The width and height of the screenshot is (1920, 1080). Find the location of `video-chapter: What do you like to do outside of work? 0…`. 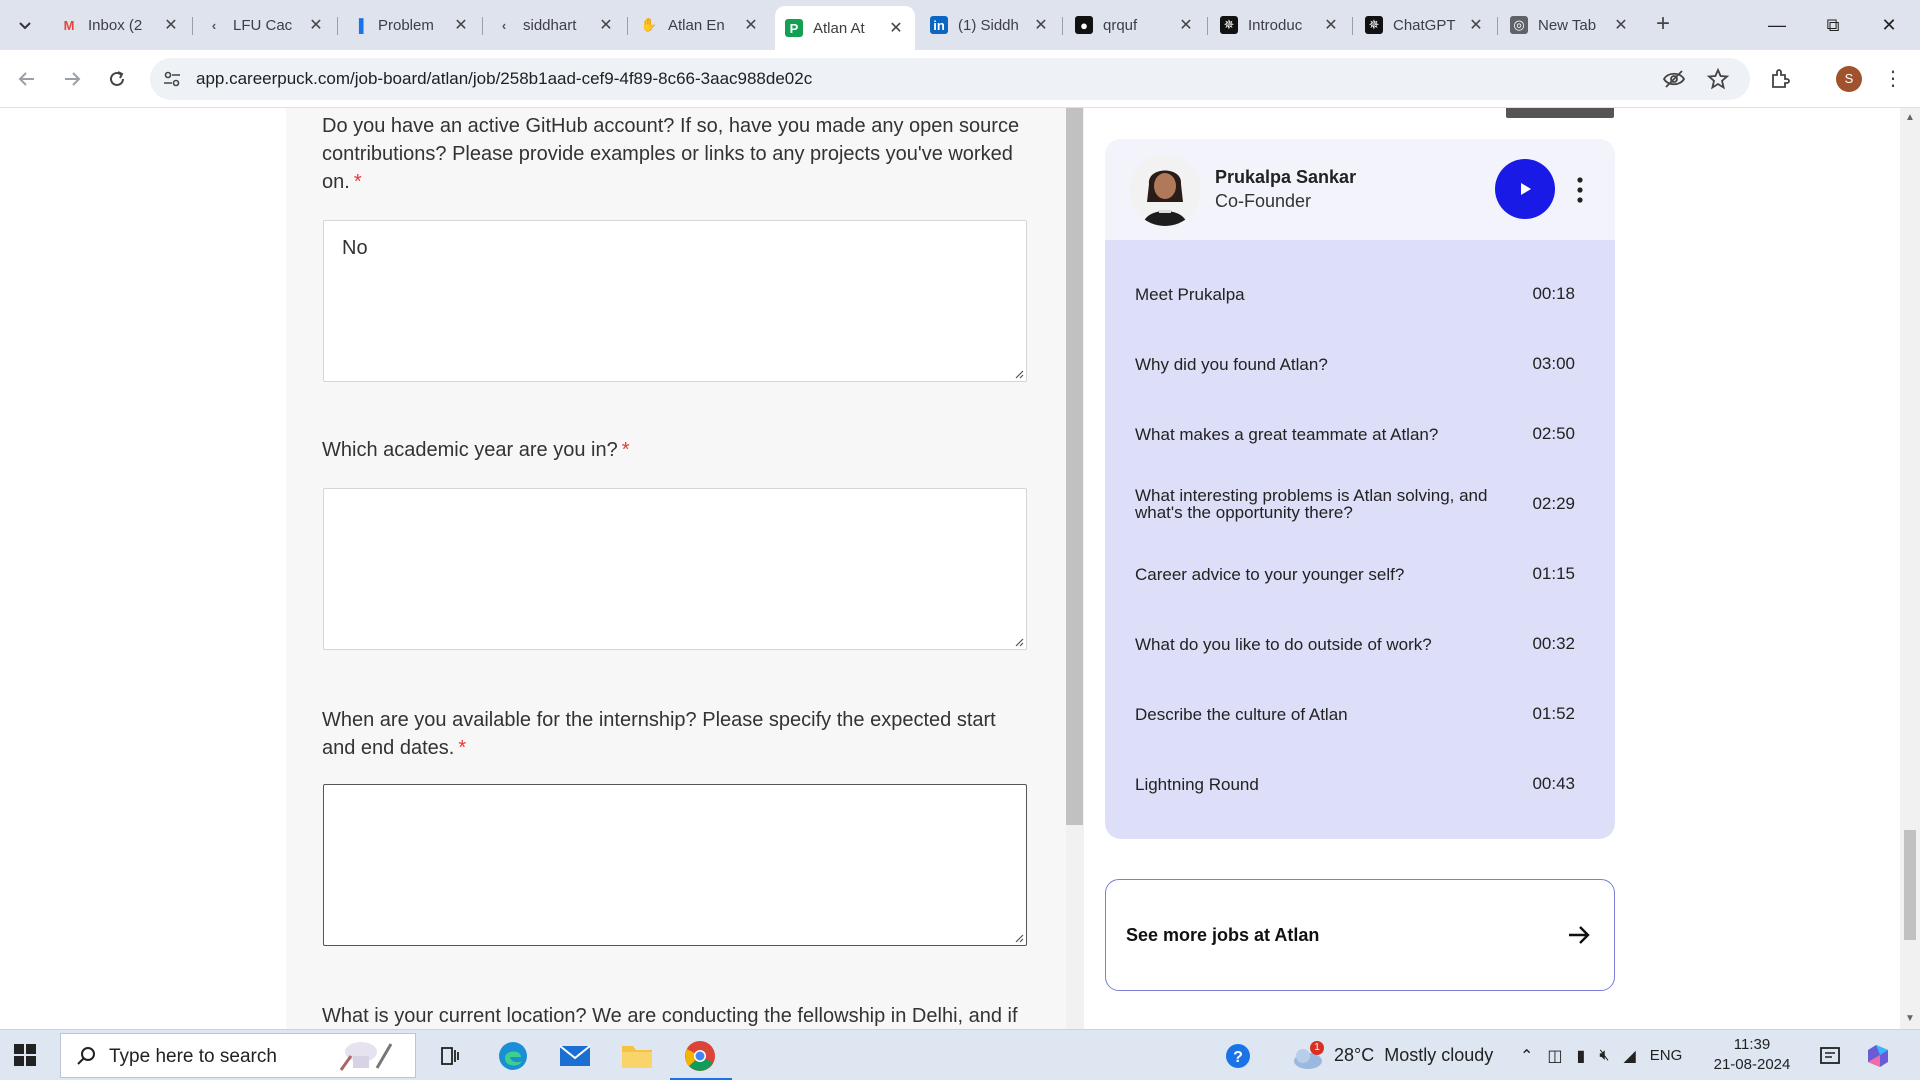

video-chapter: What do you like to do outside of work? 0… is located at coordinates (1355, 644).